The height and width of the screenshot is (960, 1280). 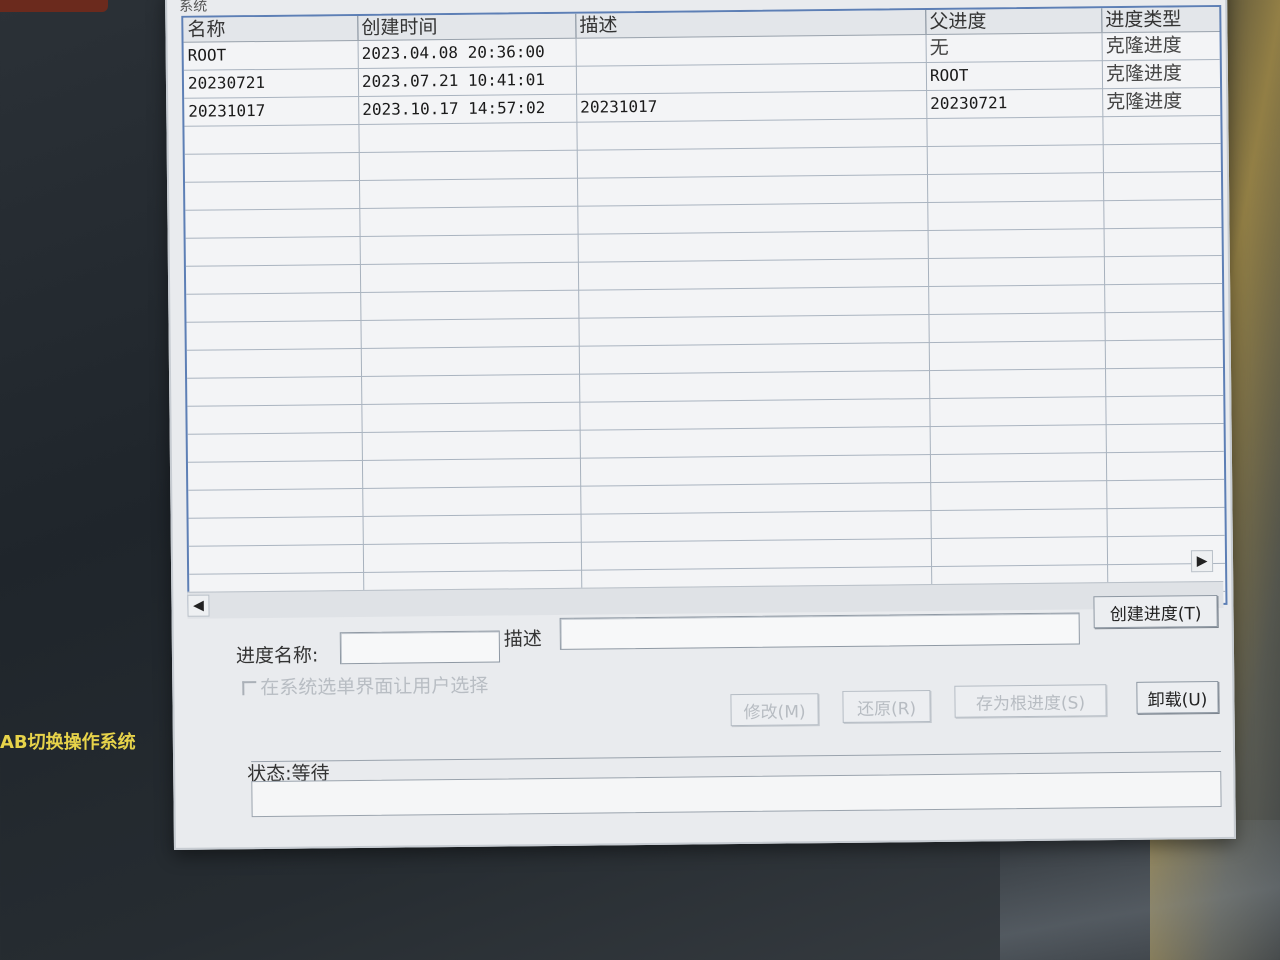 I want to click on cell-description: 20231017, so click(x=619, y=106).